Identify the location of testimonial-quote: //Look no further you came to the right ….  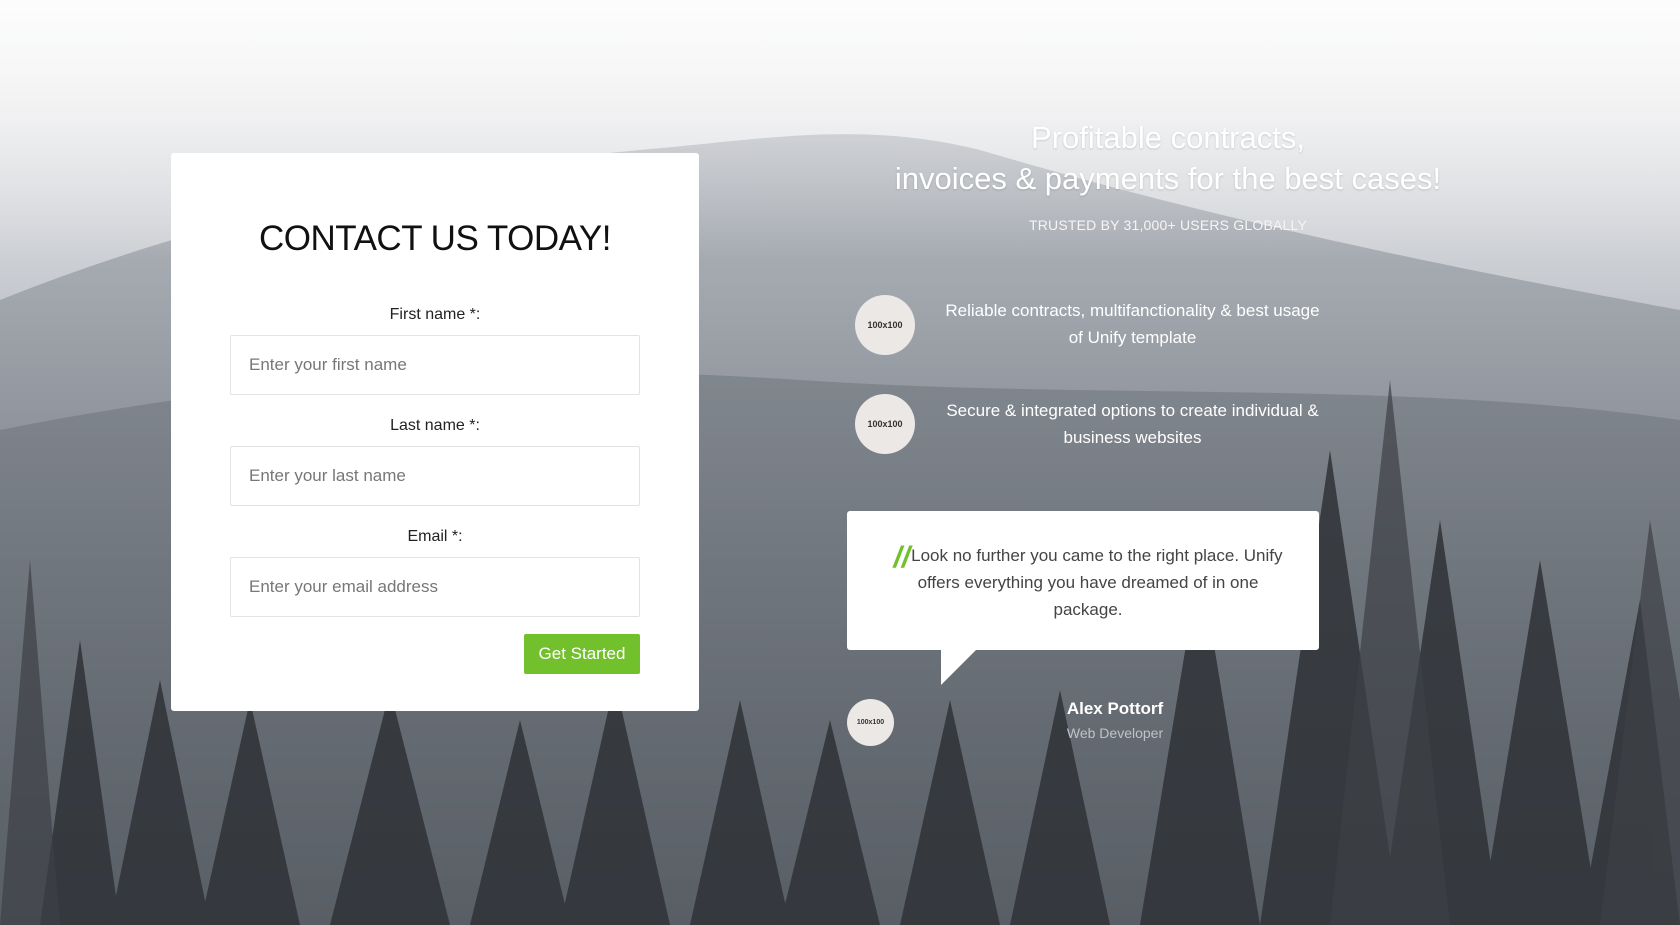
(1088, 582).